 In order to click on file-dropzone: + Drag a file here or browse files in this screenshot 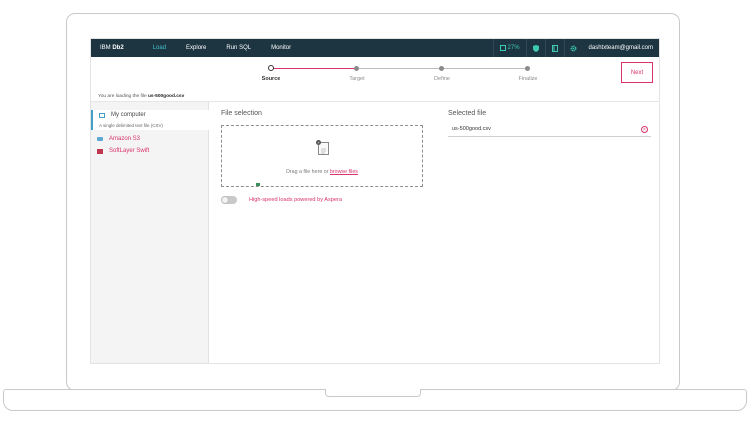, I will do `click(322, 156)`.